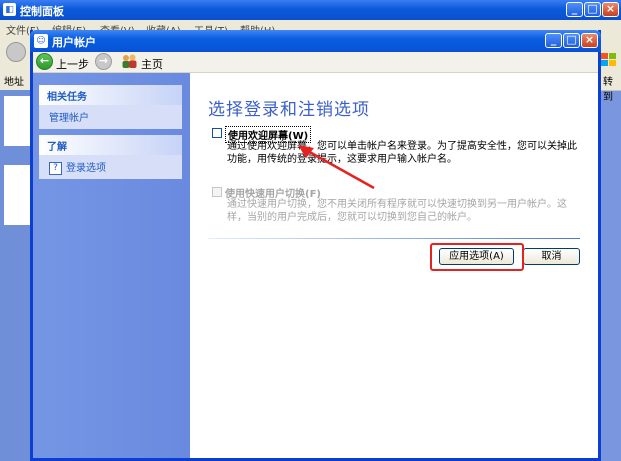 The width and height of the screenshot is (621, 461). What do you see at coordinates (44, 61) in the screenshot?
I see `back-arrow-icon: ←` at bounding box center [44, 61].